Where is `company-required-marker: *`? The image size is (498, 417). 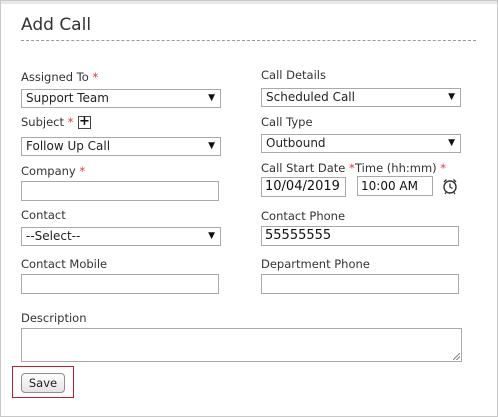
company-required-marker: * is located at coordinates (82, 171).